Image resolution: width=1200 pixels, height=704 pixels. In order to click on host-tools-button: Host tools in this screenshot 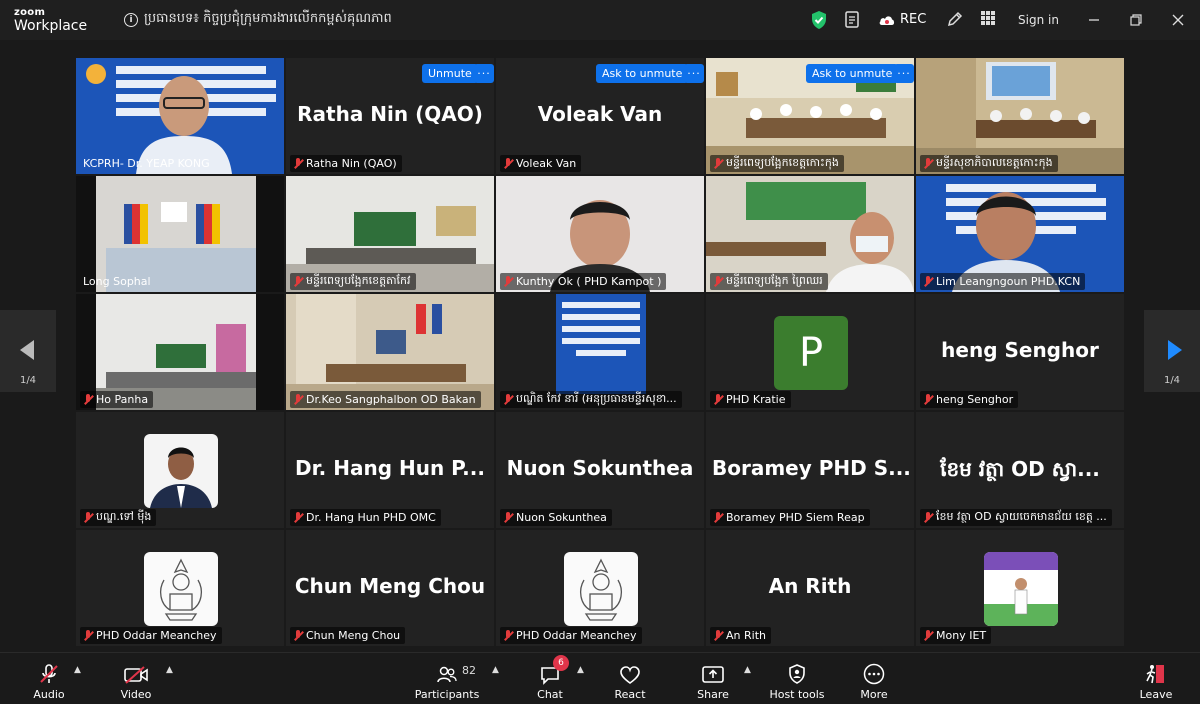, I will do `click(797, 680)`.